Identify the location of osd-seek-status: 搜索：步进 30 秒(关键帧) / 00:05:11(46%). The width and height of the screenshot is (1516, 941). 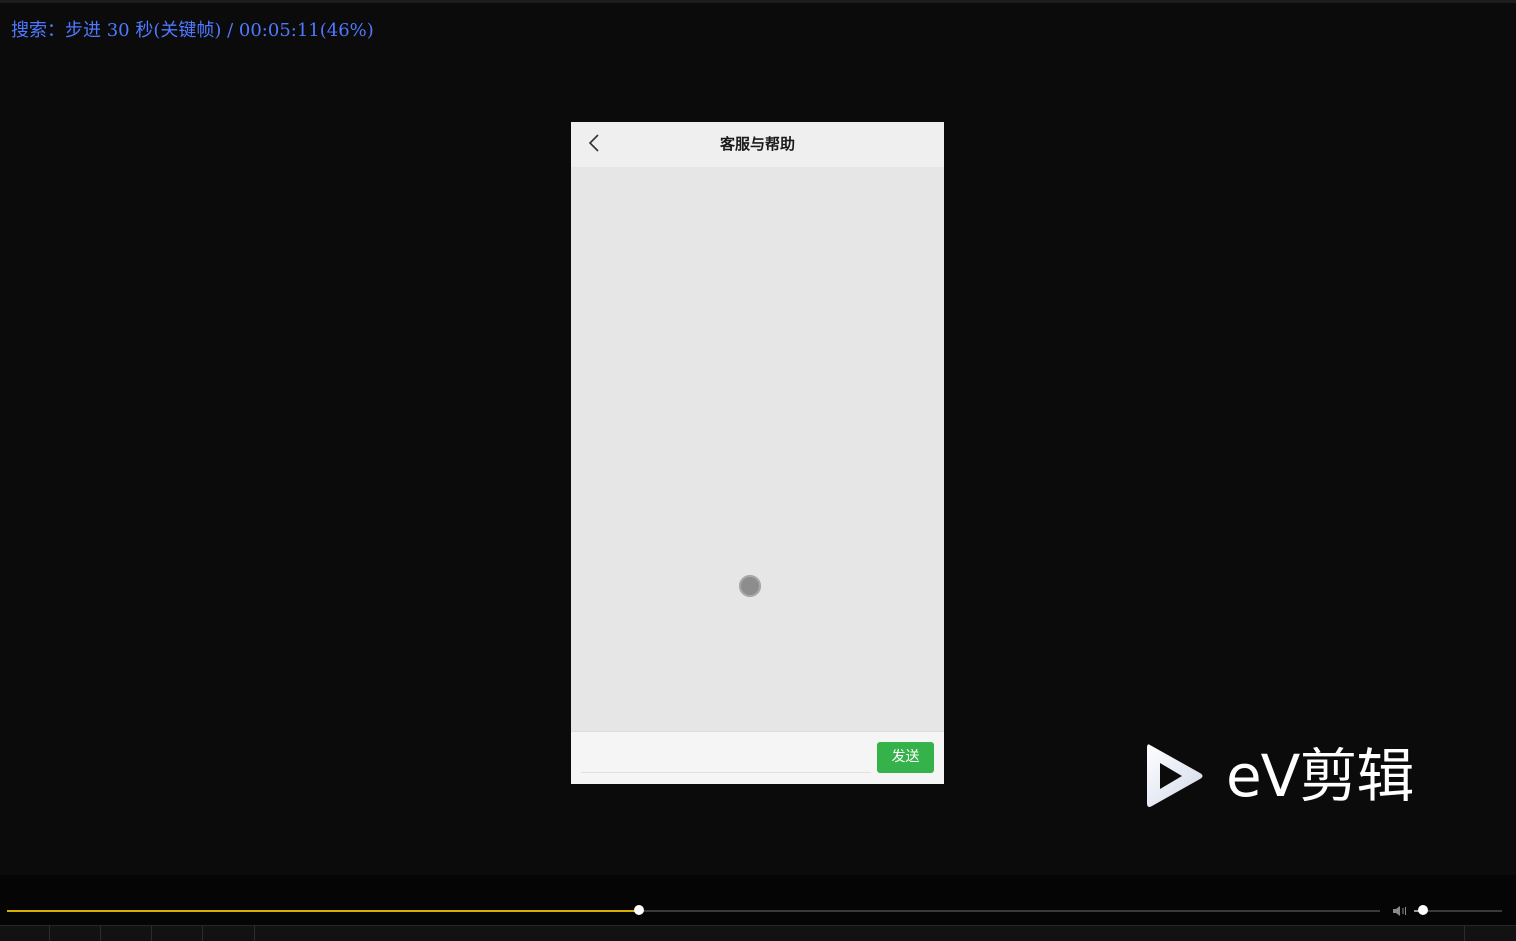
(192, 30).